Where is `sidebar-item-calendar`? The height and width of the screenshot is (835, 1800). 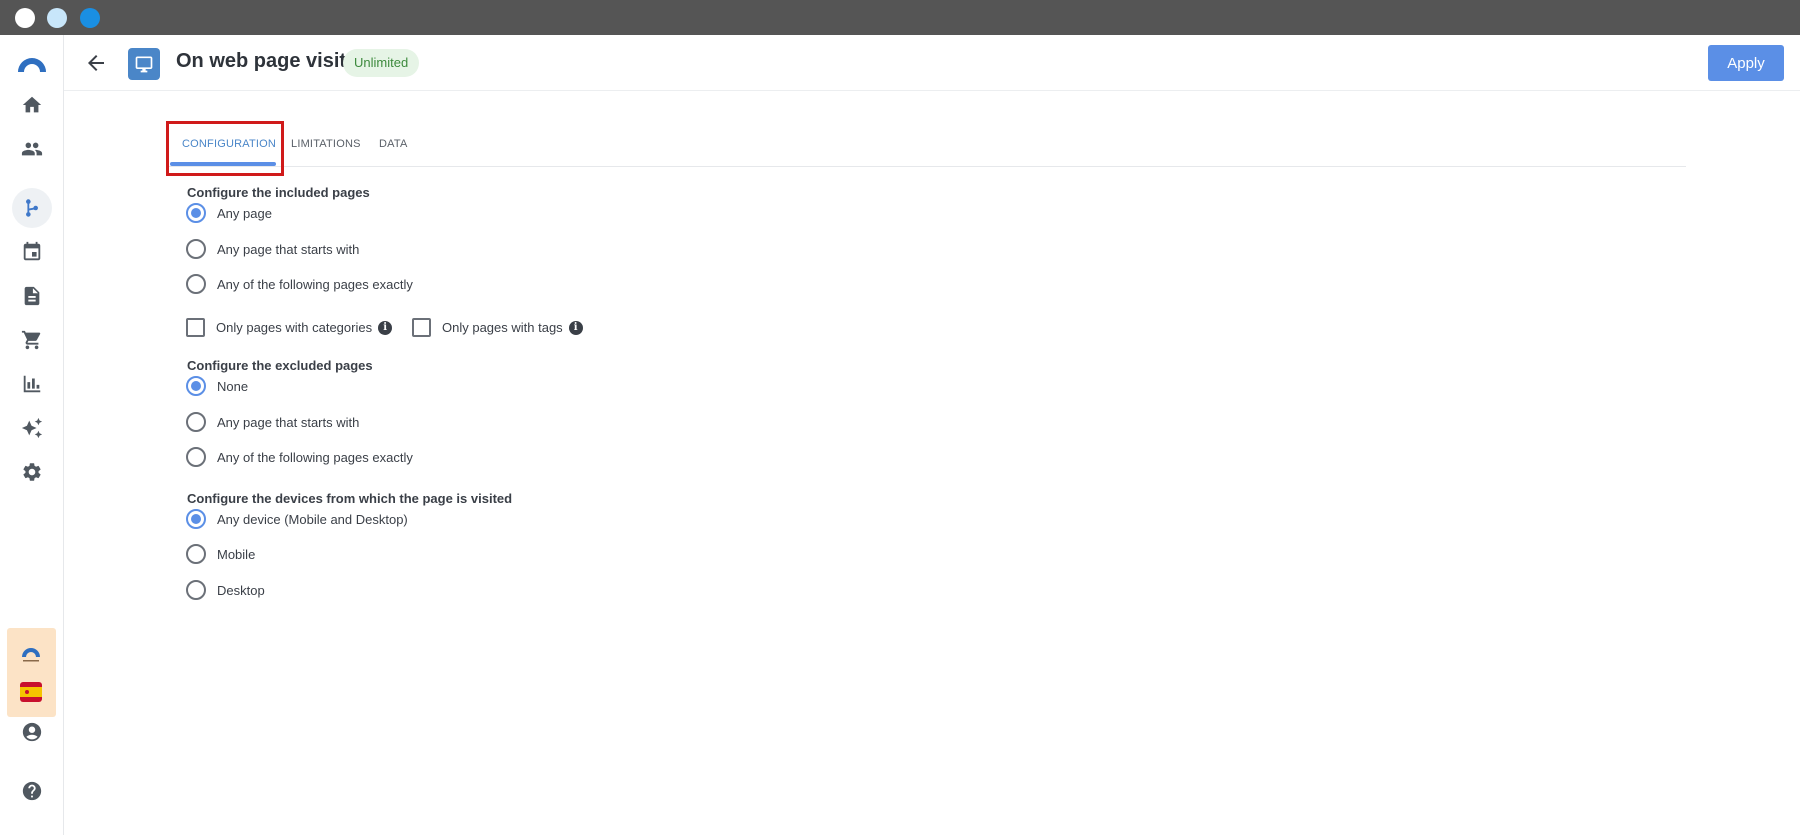 sidebar-item-calendar is located at coordinates (32, 252).